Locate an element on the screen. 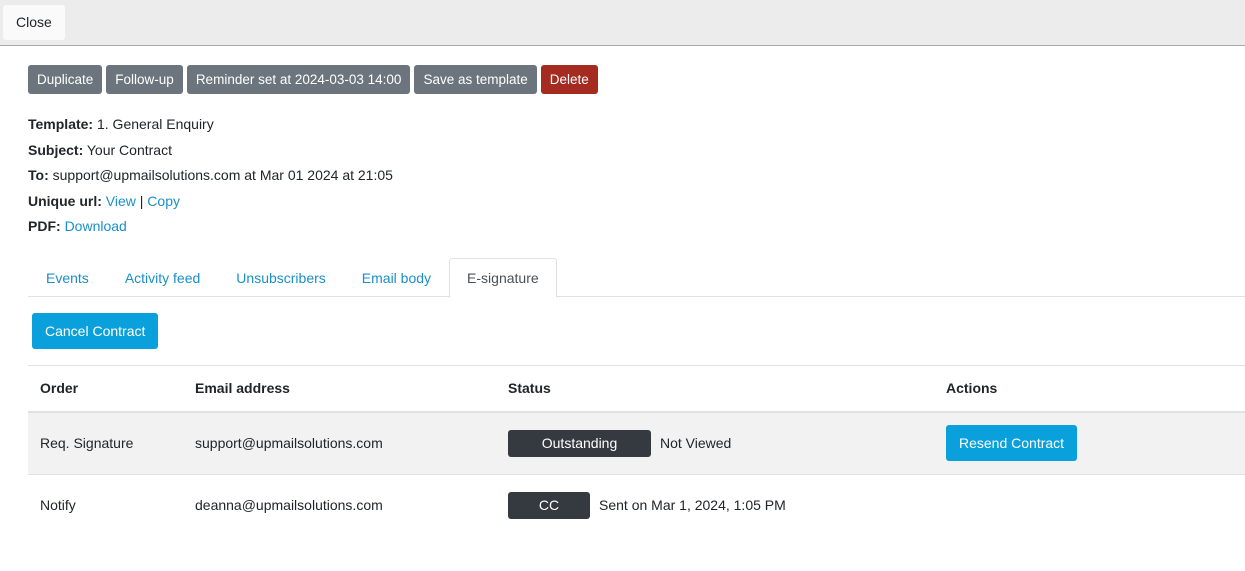 The image size is (1245, 571). pdf-label: PDF: is located at coordinates (44, 226).